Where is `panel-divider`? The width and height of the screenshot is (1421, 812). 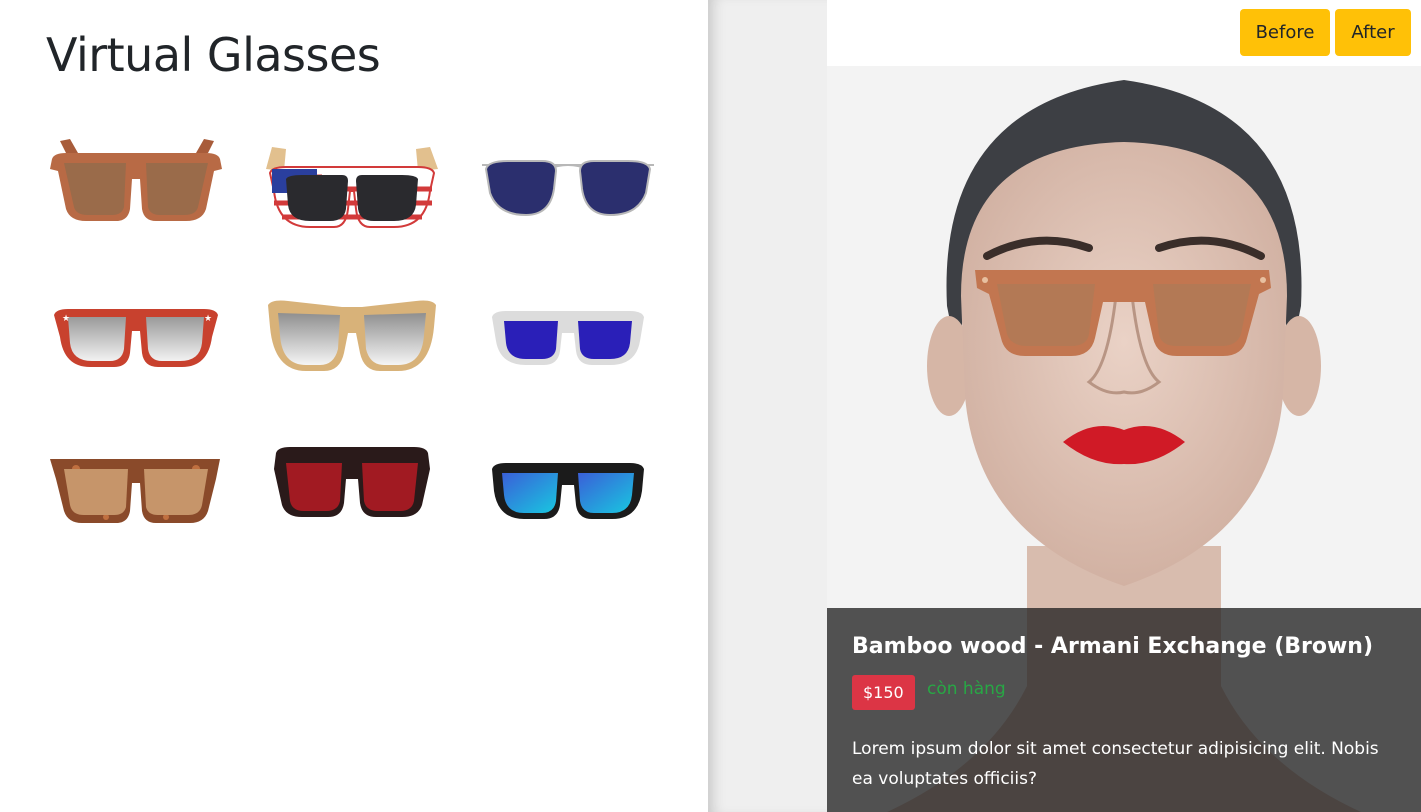
panel-divider is located at coordinates (767, 406).